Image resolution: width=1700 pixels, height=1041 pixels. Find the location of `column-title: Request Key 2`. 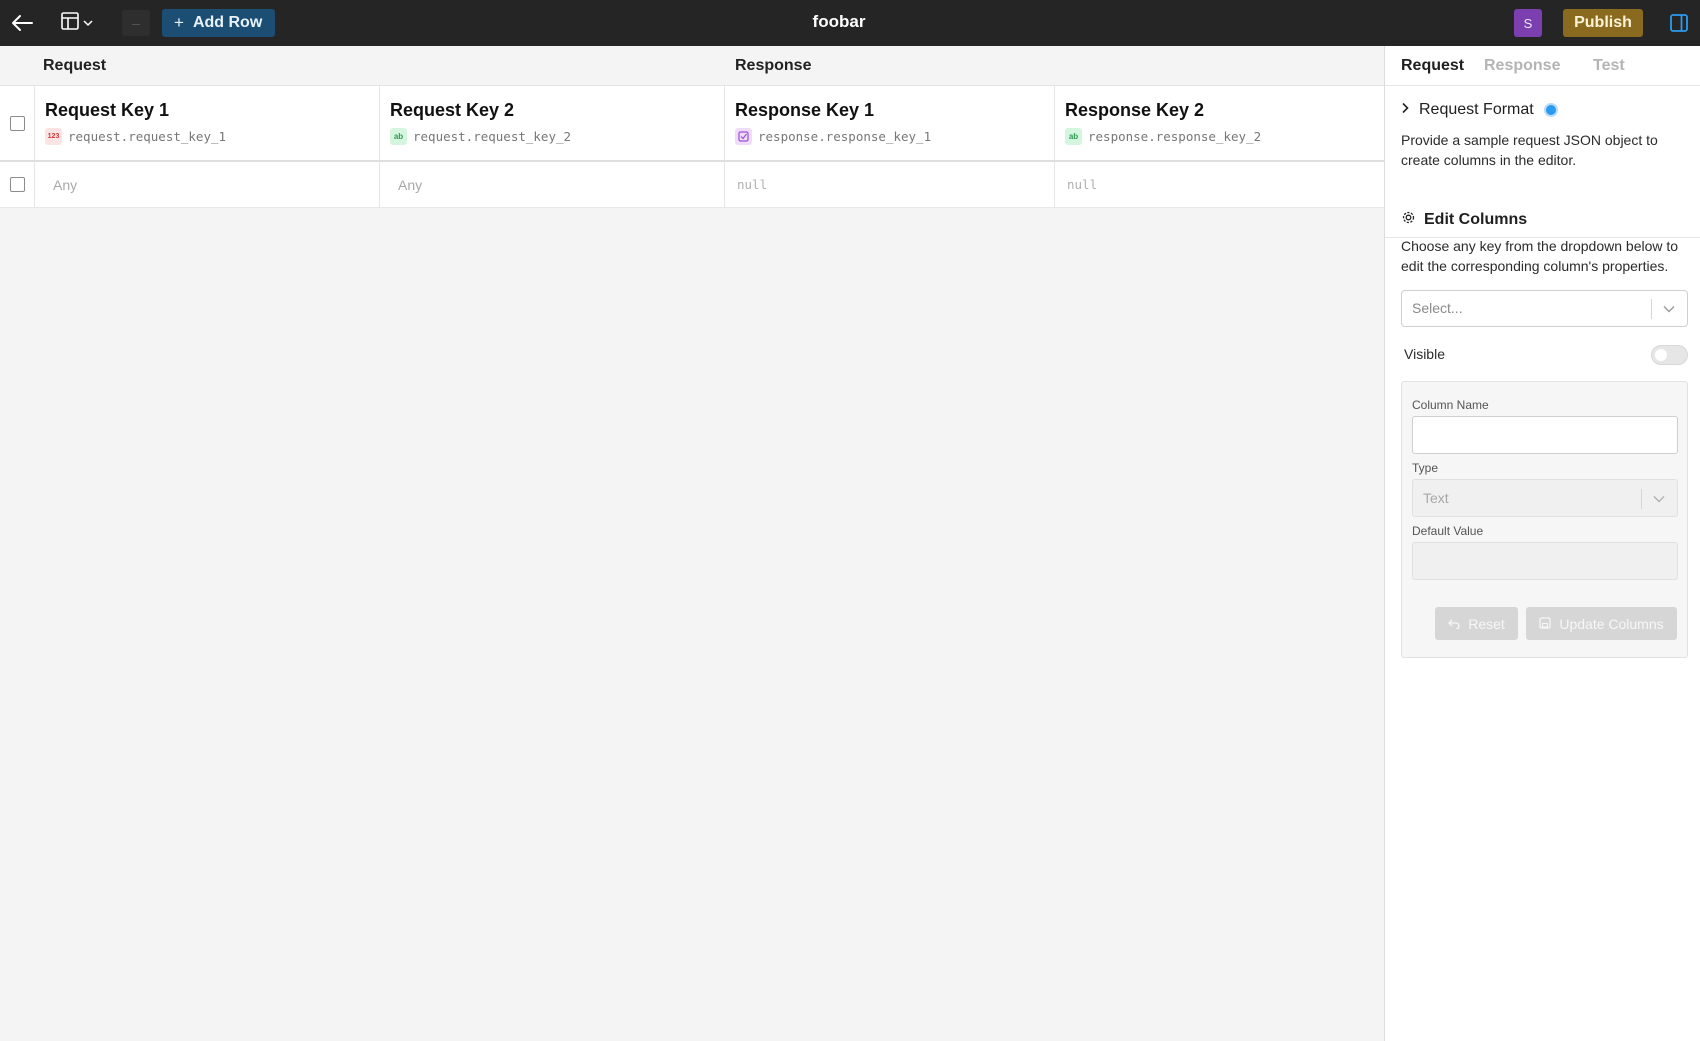

column-title: Request Key 2 is located at coordinates (452, 110).